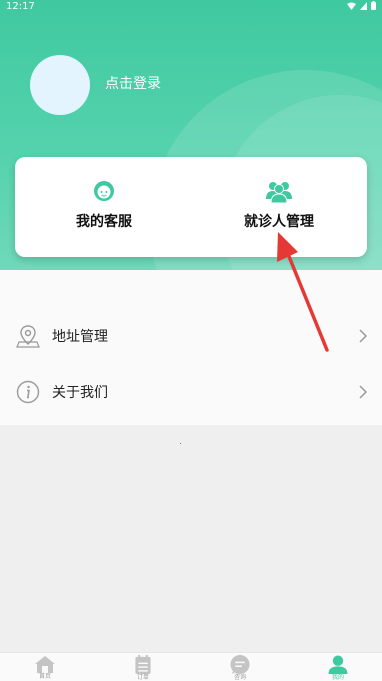 The height and width of the screenshot is (681, 382). Describe the element at coordinates (351, 6) in the screenshot. I see `wifi-icon` at that location.